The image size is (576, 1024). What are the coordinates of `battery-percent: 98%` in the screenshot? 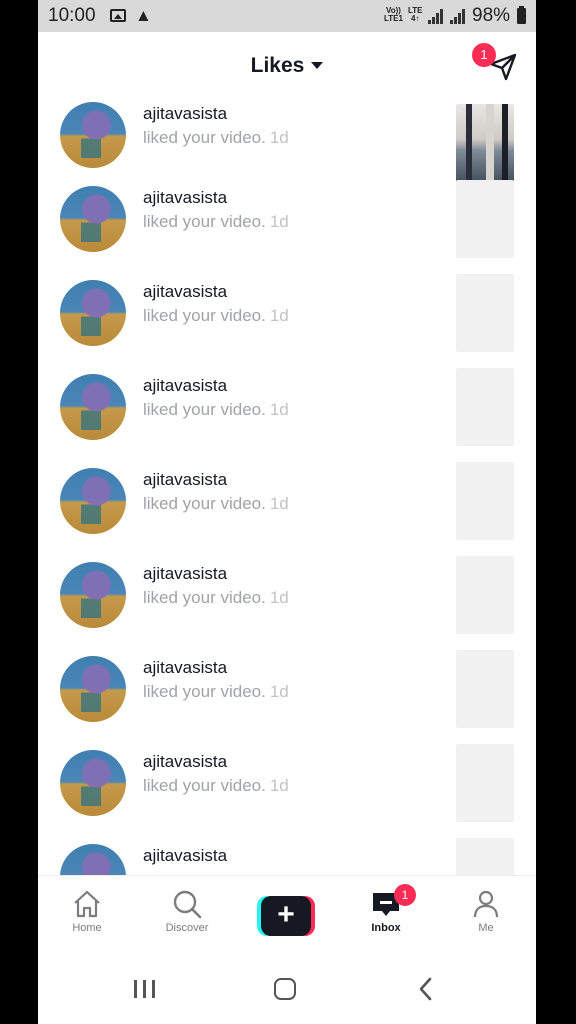 It's located at (491, 15).